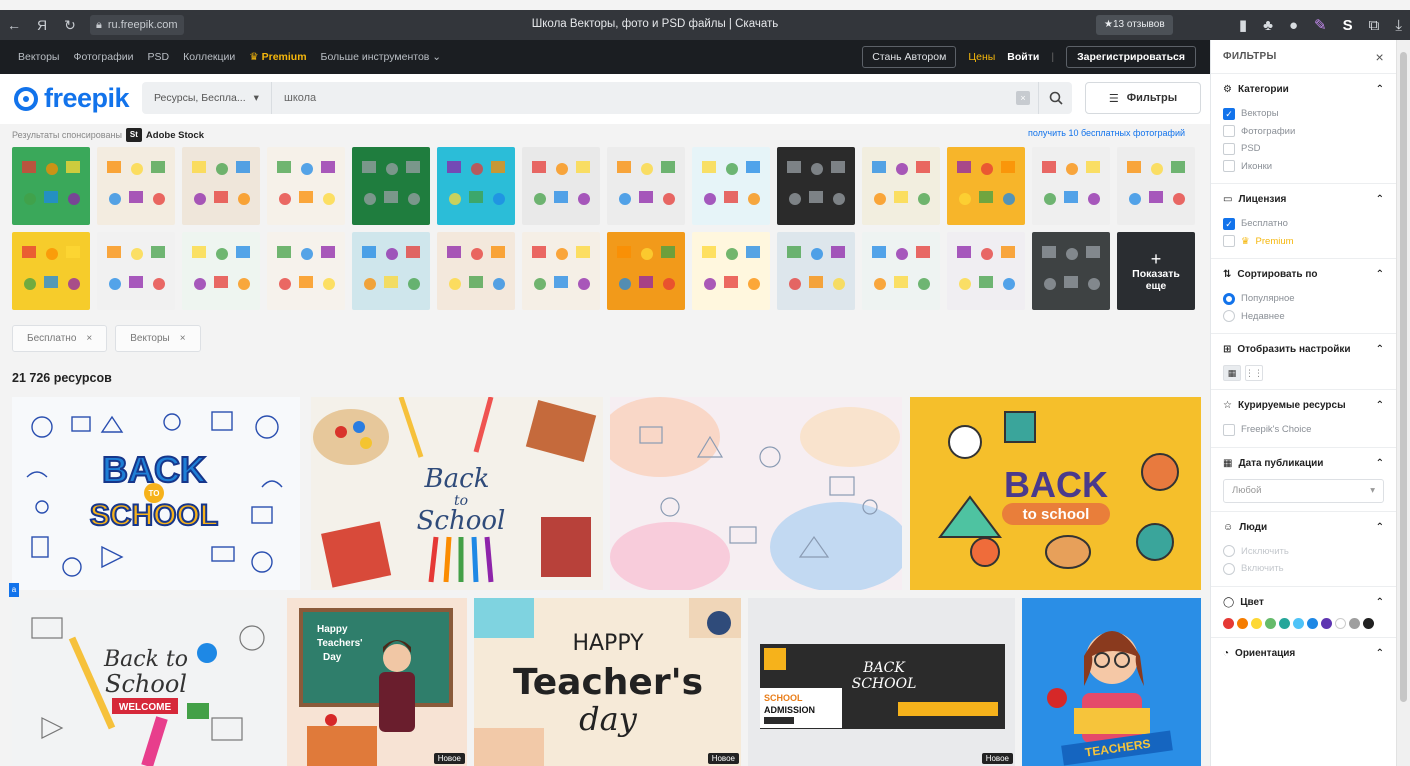 The height and width of the screenshot is (766, 1410). What do you see at coordinates (1232, 373) in the screenshot?
I see `grid-large-icon: ▦` at bounding box center [1232, 373].